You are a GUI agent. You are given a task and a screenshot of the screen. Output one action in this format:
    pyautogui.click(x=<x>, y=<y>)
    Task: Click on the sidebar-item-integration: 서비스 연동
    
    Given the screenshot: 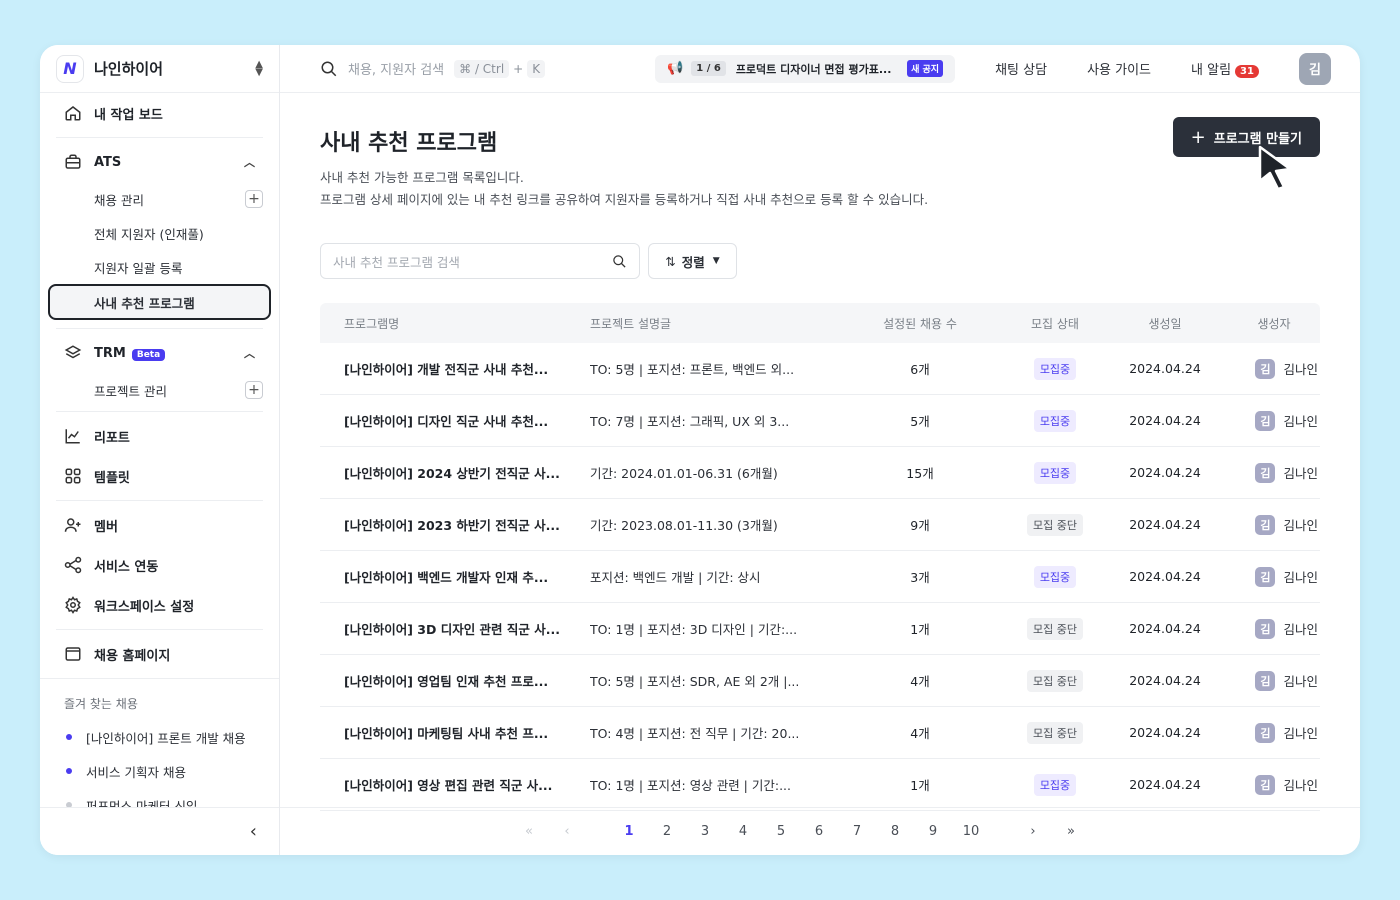 What is the action you would take?
    pyautogui.click(x=159, y=565)
    